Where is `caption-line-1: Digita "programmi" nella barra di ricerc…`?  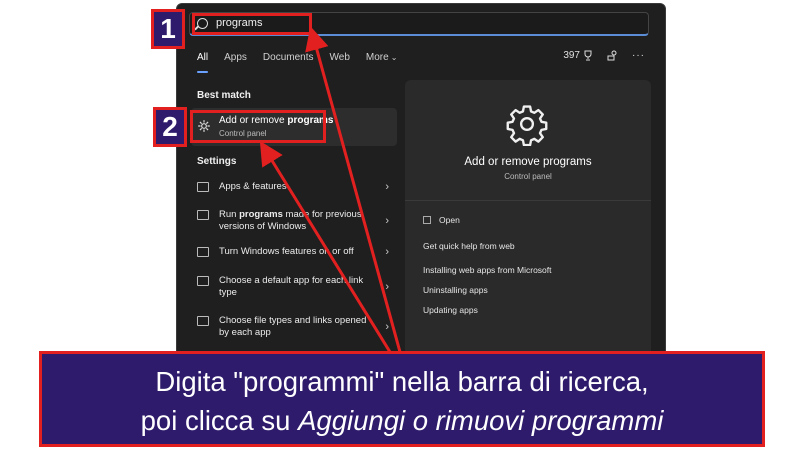
caption-line-1: Digita "programmi" nella barra di ricerc… is located at coordinates (402, 381).